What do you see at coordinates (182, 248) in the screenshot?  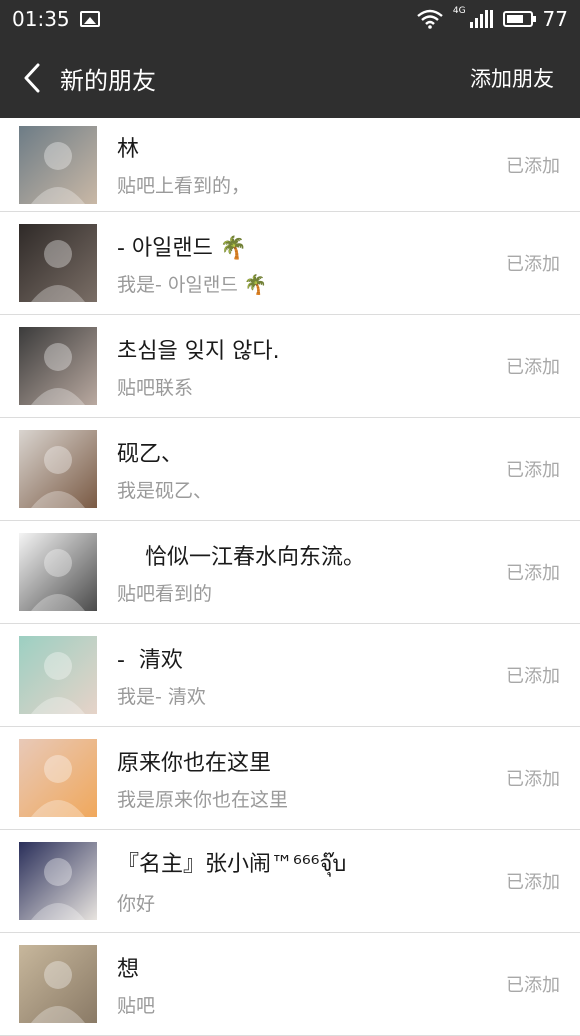 I see `friend-name: - 아일랜드 🌴` at bounding box center [182, 248].